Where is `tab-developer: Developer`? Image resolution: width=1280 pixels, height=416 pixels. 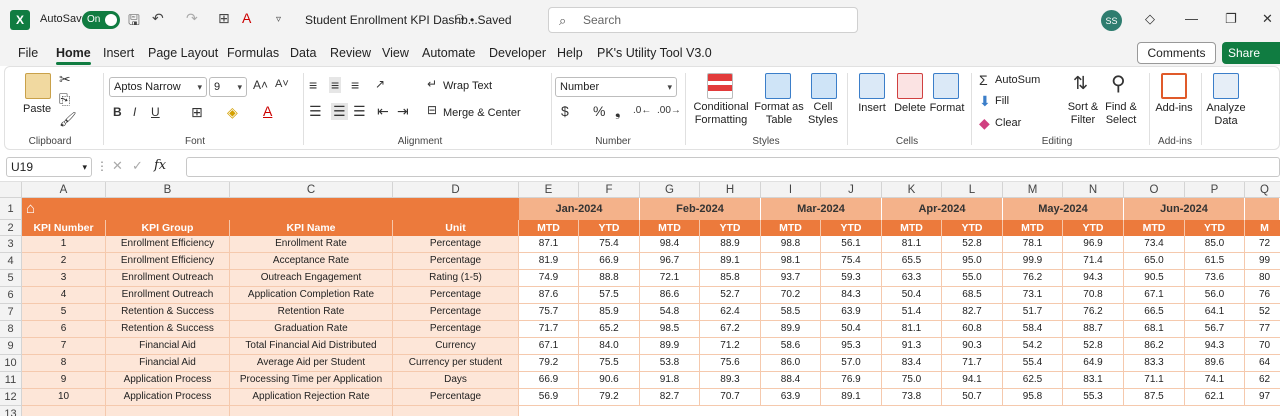 tab-developer: Developer is located at coordinates (517, 53).